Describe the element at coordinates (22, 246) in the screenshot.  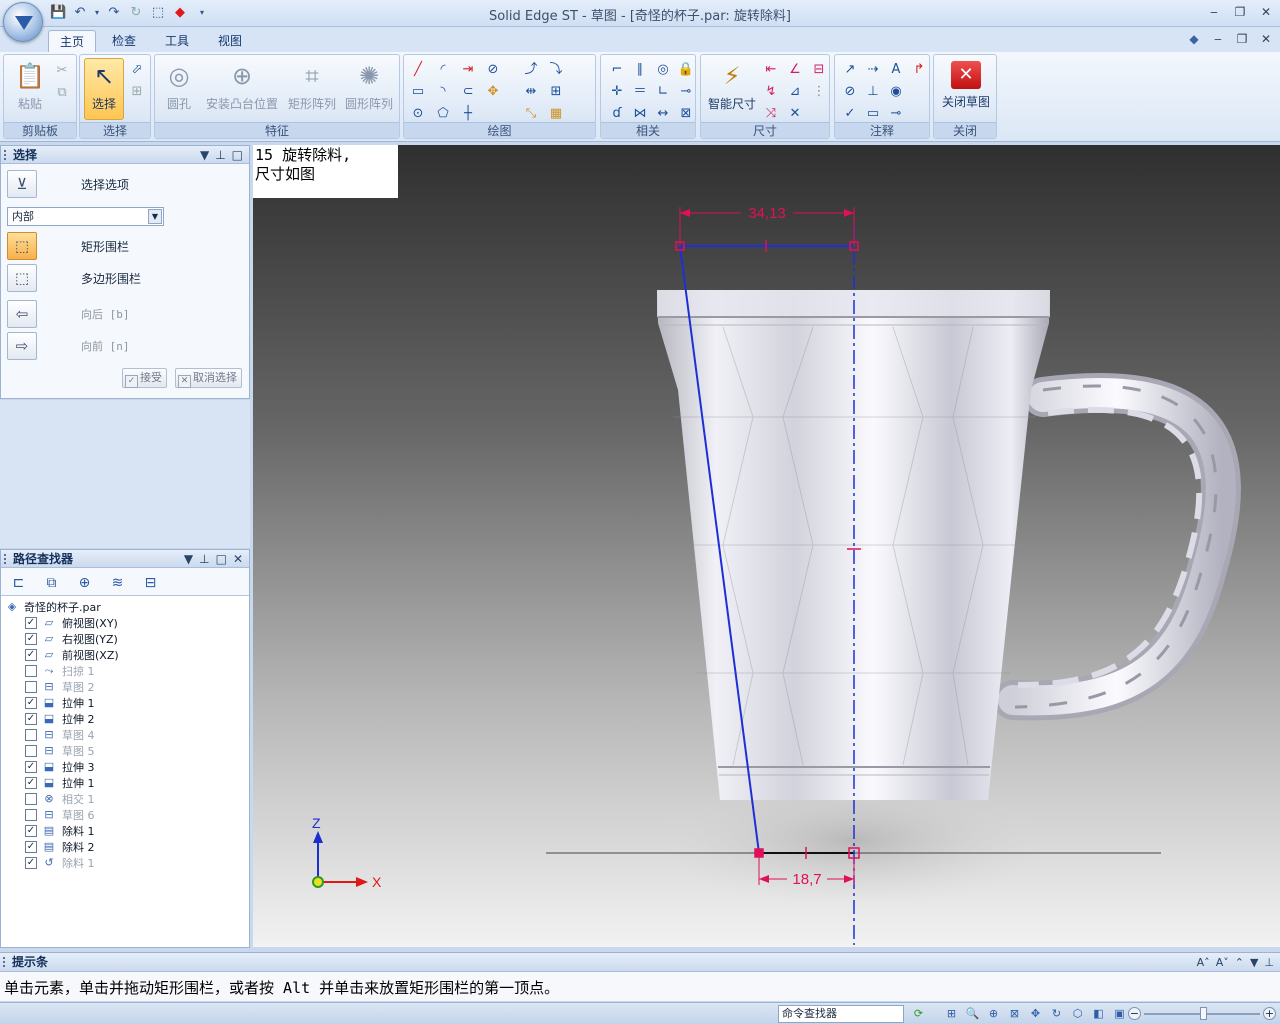
I see `rectangle-fence-icon: ⬚` at that location.